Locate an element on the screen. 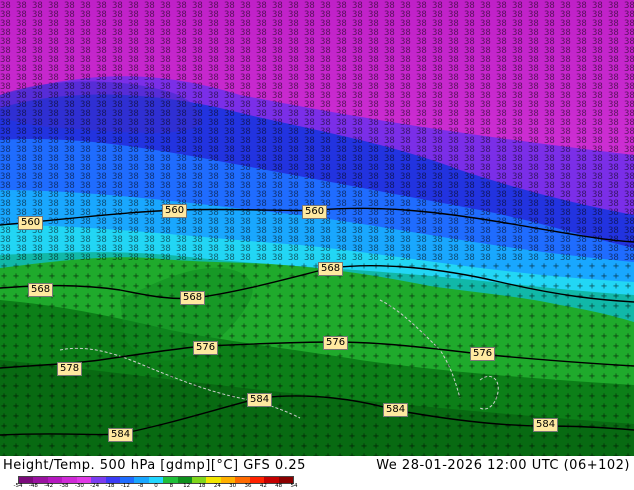  colorbar-tick-label: -18 is located at coordinates (110, 486).